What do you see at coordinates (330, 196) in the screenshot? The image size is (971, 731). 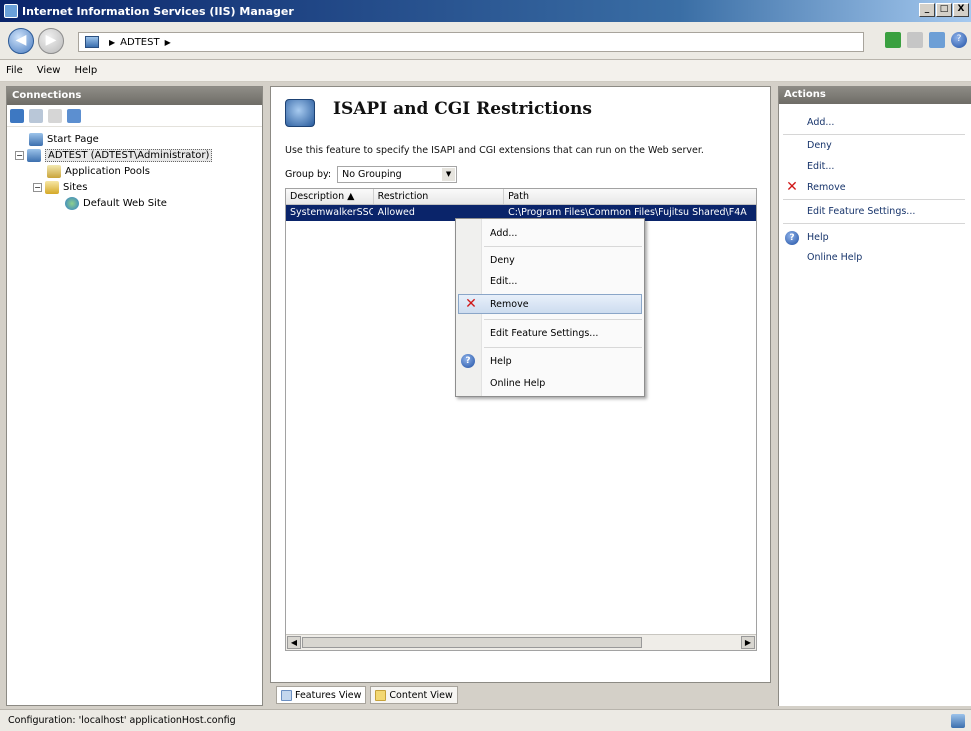 I see `column-description: Description ▲` at bounding box center [330, 196].